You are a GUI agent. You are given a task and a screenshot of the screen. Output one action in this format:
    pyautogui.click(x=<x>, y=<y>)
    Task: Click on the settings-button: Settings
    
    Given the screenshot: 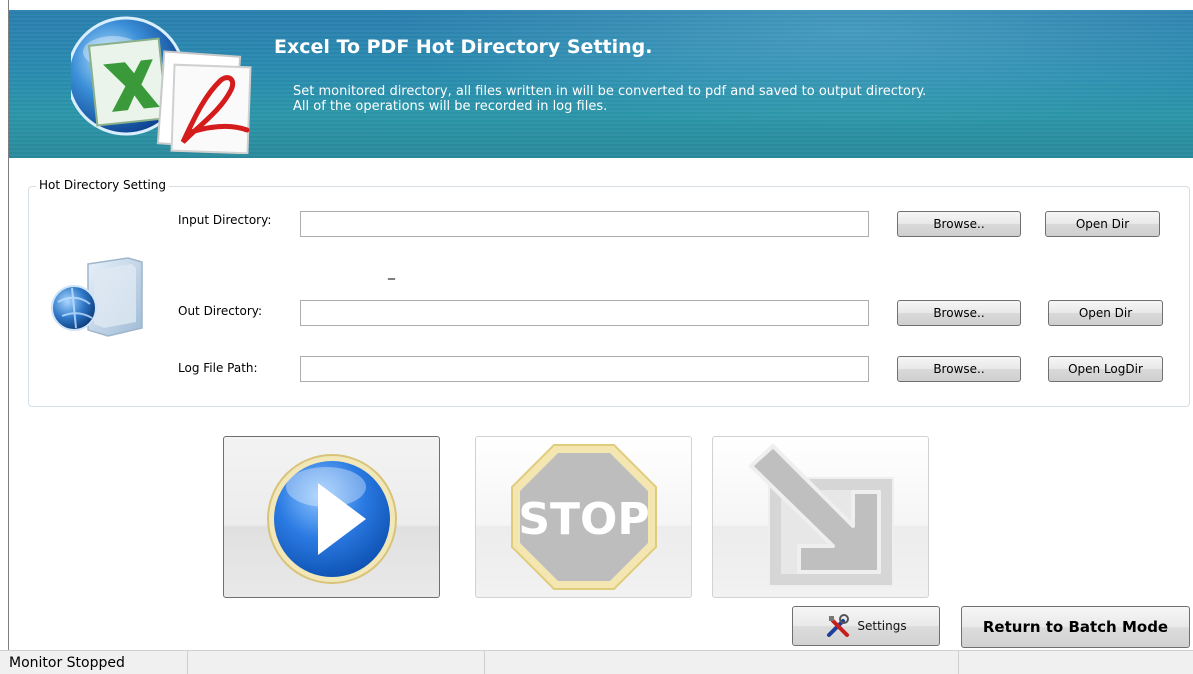 What is the action you would take?
    pyautogui.click(x=866, y=626)
    